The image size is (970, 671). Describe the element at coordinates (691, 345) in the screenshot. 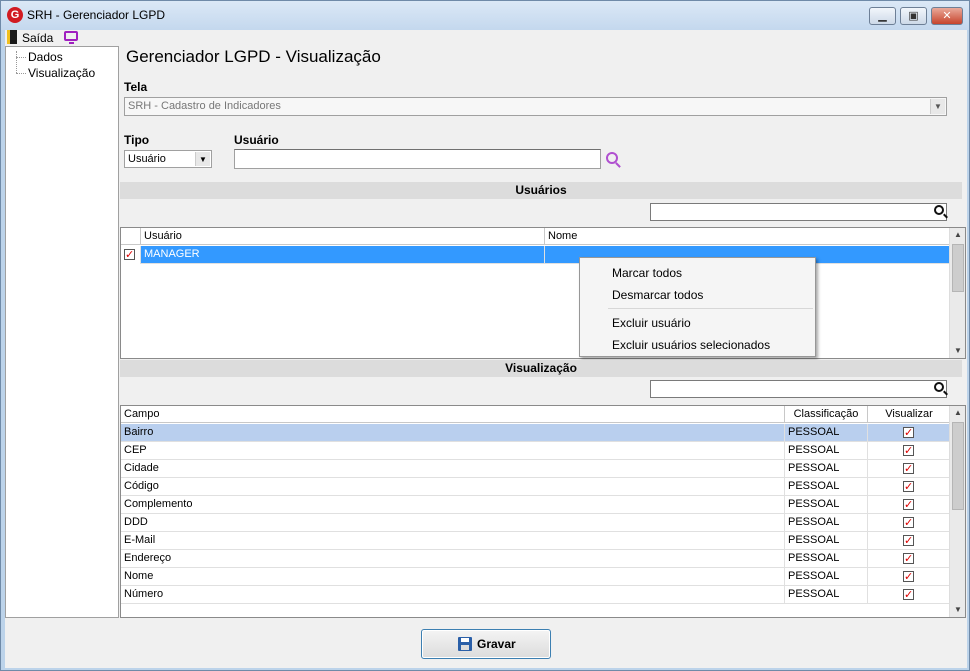

I see `menu-item-excluir-selecionados: Excluir usuários selecionados` at that location.